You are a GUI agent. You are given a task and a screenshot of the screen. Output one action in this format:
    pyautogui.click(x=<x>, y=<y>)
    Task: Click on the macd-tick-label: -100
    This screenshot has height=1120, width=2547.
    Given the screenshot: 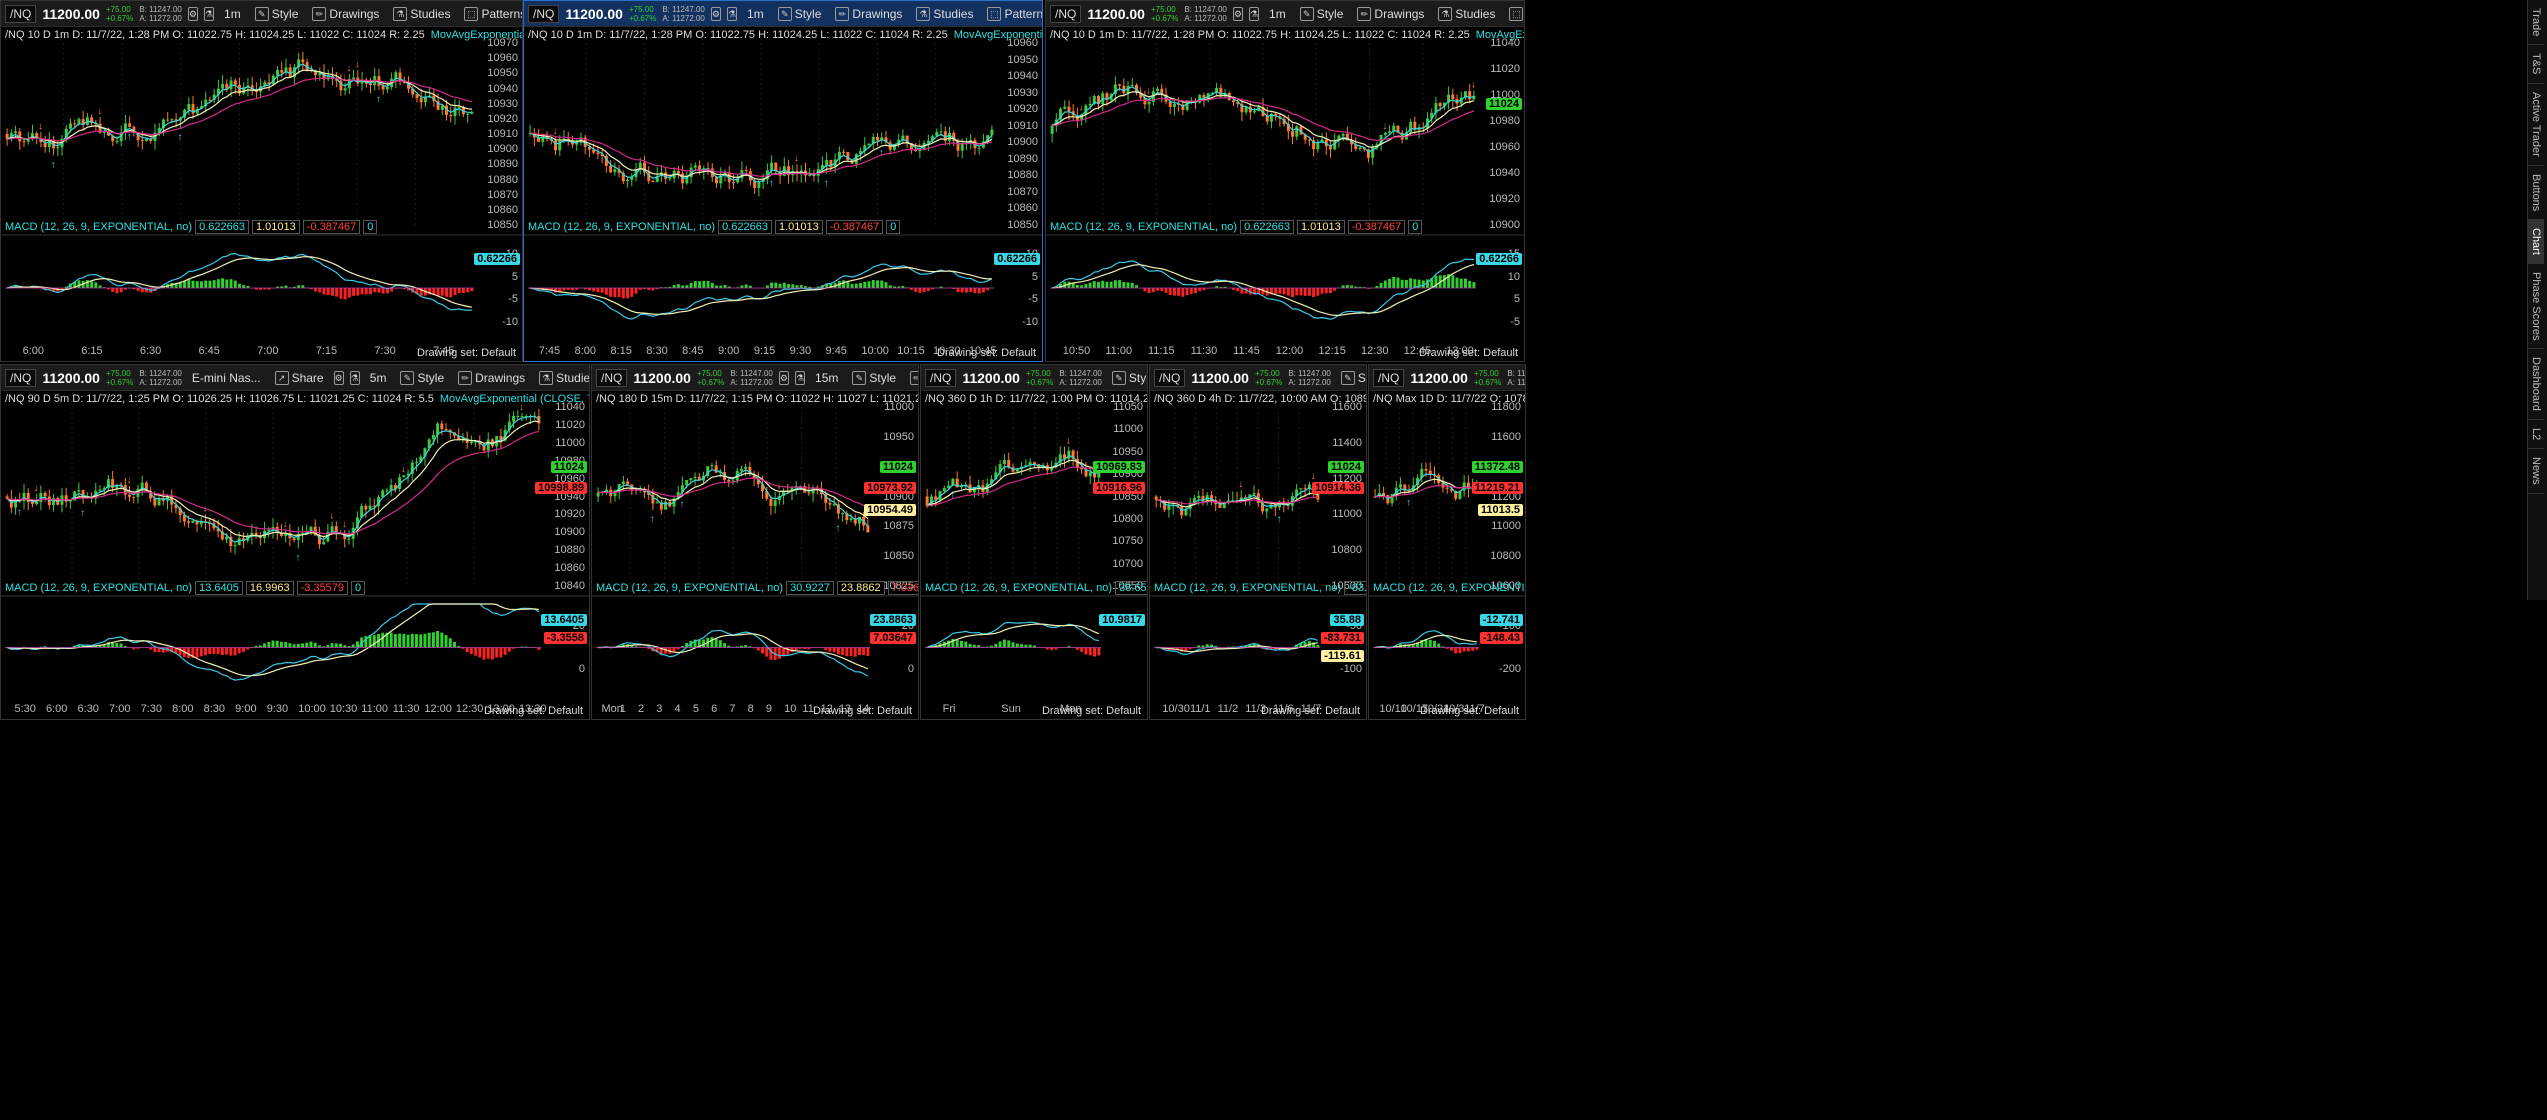 What is the action you would take?
    pyautogui.click(x=1350, y=669)
    